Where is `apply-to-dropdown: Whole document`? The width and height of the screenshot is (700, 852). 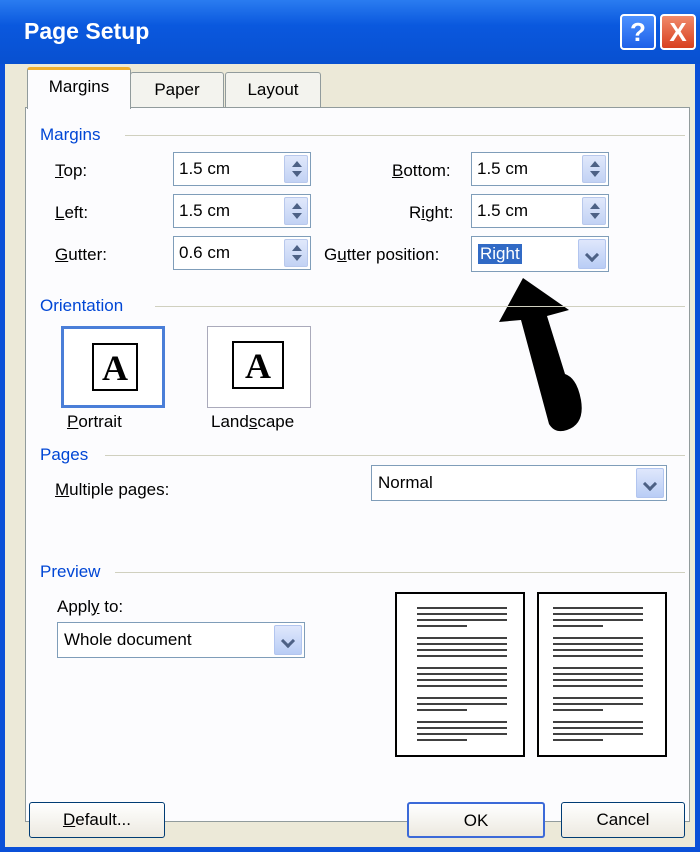
apply-to-dropdown: Whole document is located at coordinates (181, 640).